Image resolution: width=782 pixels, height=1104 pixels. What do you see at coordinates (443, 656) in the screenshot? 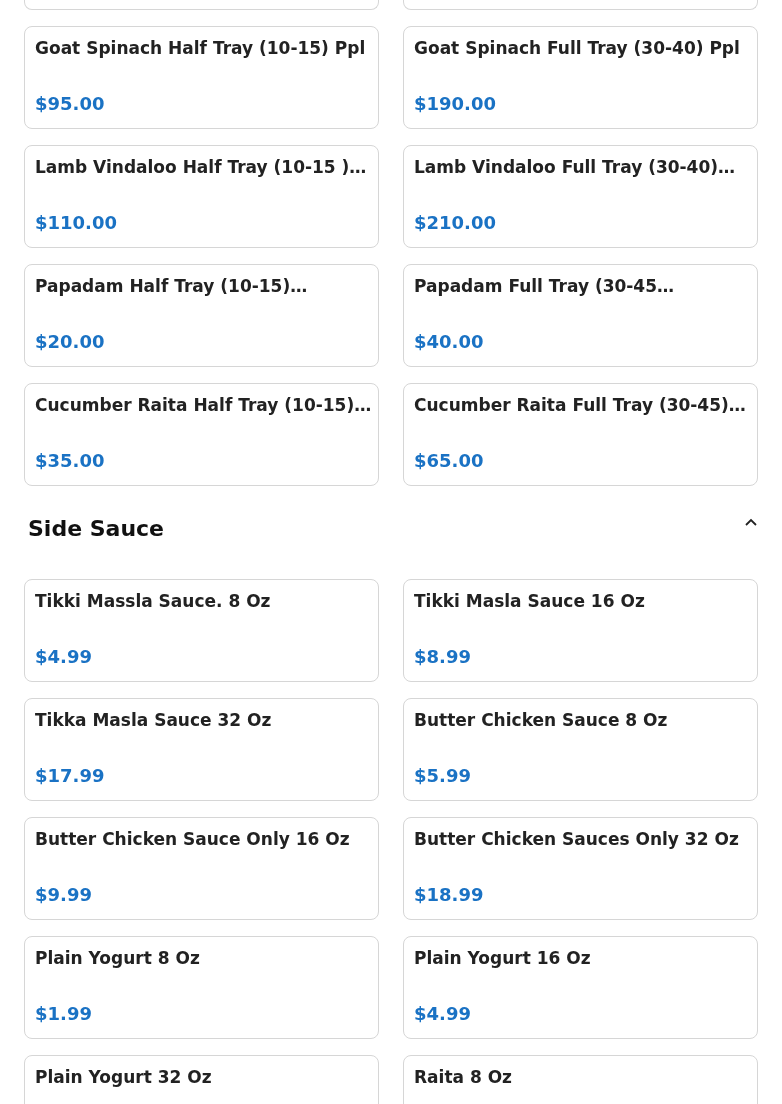
I see `item-price: $8.99` at bounding box center [443, 656].